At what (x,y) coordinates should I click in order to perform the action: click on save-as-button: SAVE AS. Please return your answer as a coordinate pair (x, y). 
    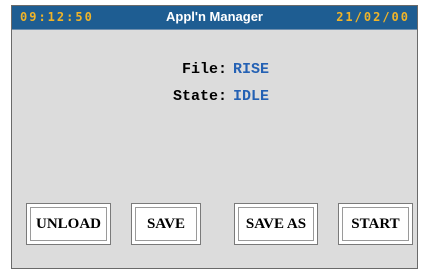
    Looking at the image, I should click on (276, 224).